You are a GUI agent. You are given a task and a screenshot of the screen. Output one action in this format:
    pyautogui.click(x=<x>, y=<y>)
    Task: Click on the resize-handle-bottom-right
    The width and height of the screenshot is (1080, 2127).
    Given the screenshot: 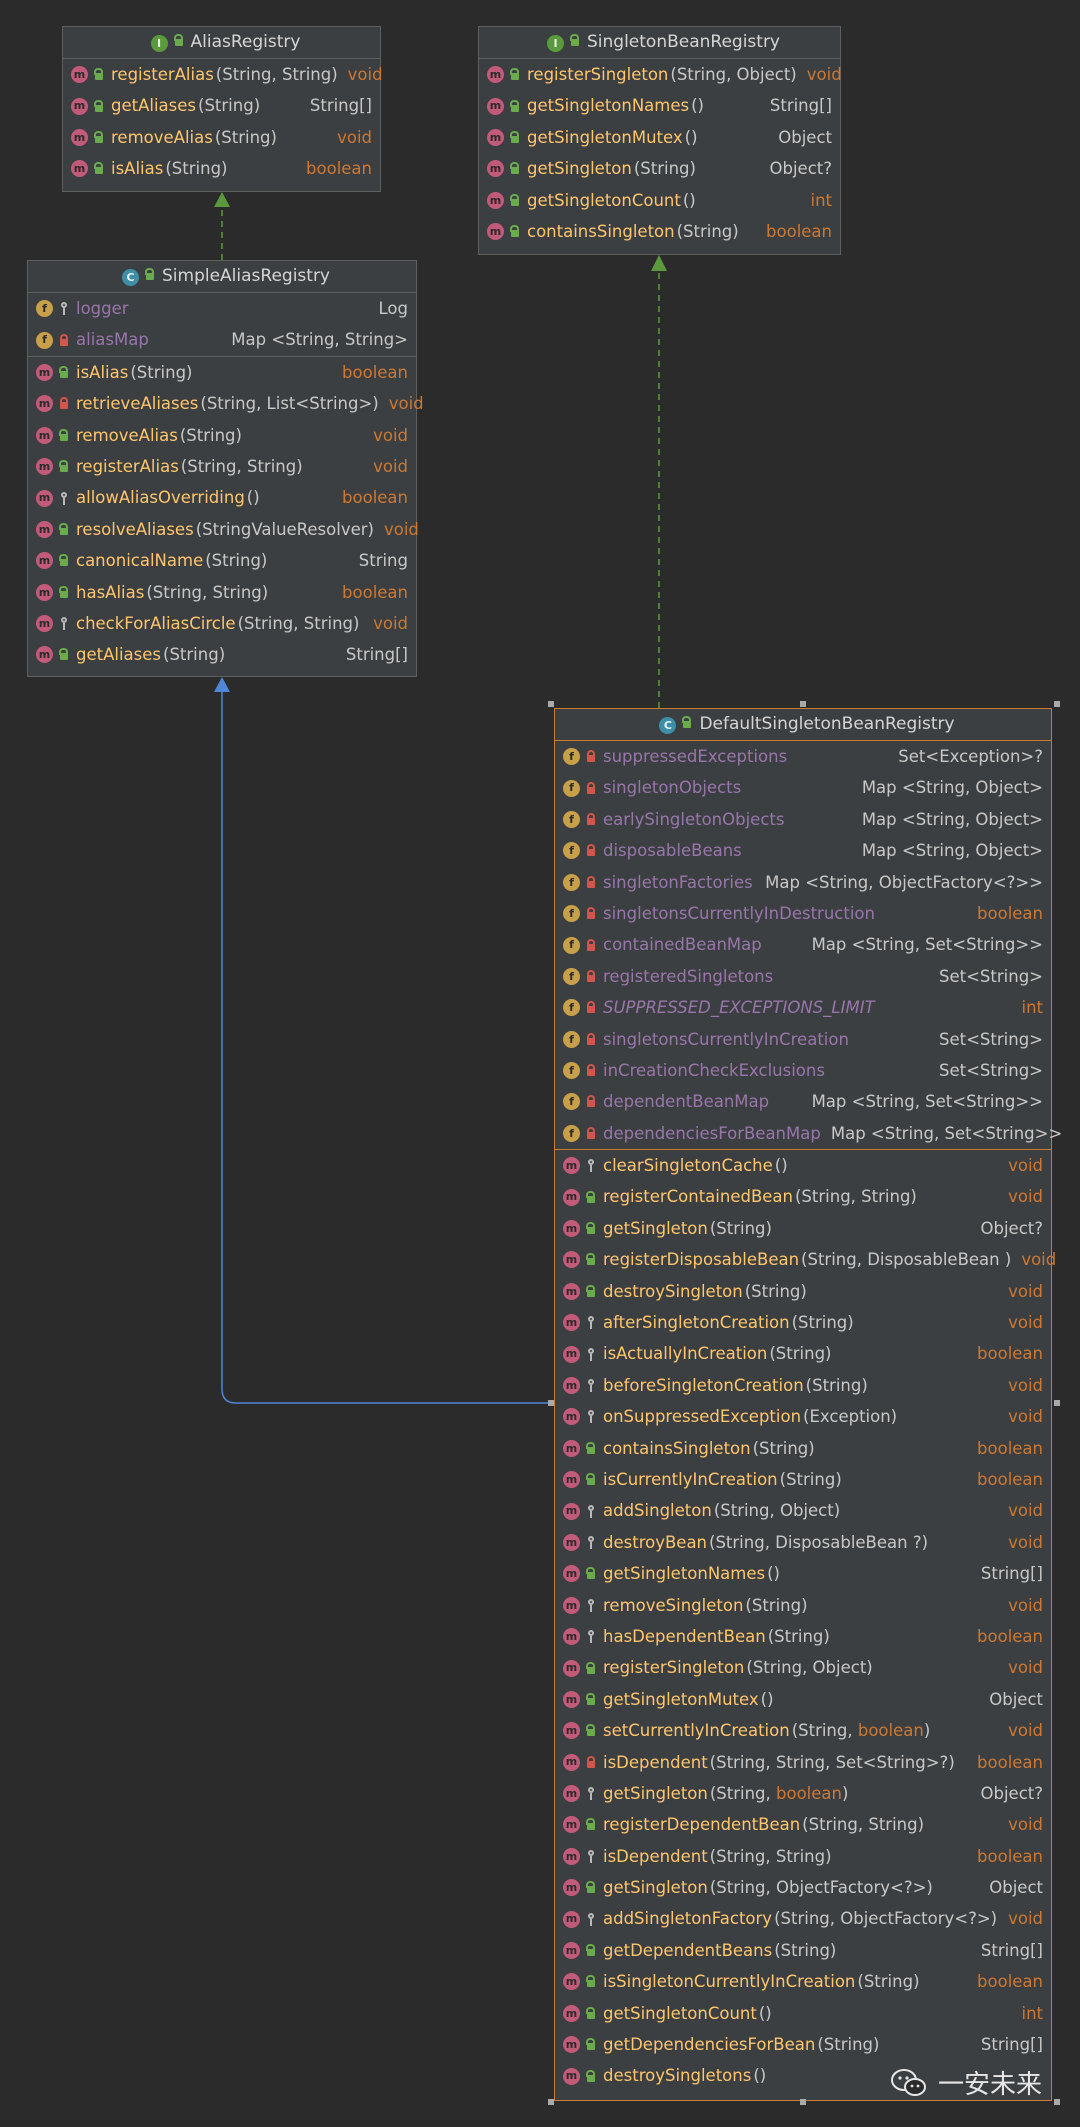 What is the action you would take?
    pyautogui.click(x=1057, y=2102)
    